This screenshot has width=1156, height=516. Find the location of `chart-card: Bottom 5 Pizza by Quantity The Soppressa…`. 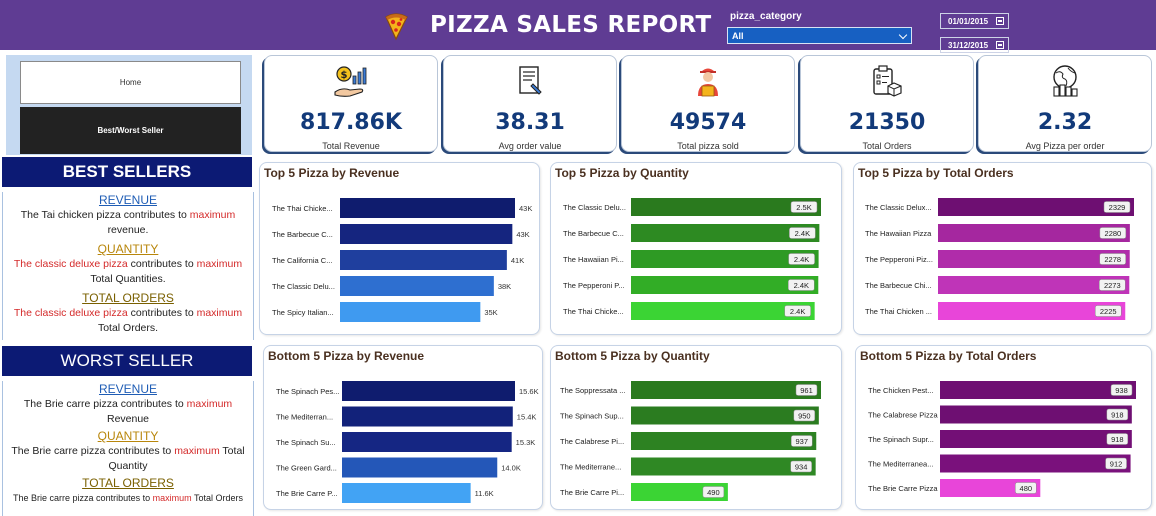

chart-card: Bottom 5 Pizza by Quantity The Soppressa… is located at coordinates (696, 427).